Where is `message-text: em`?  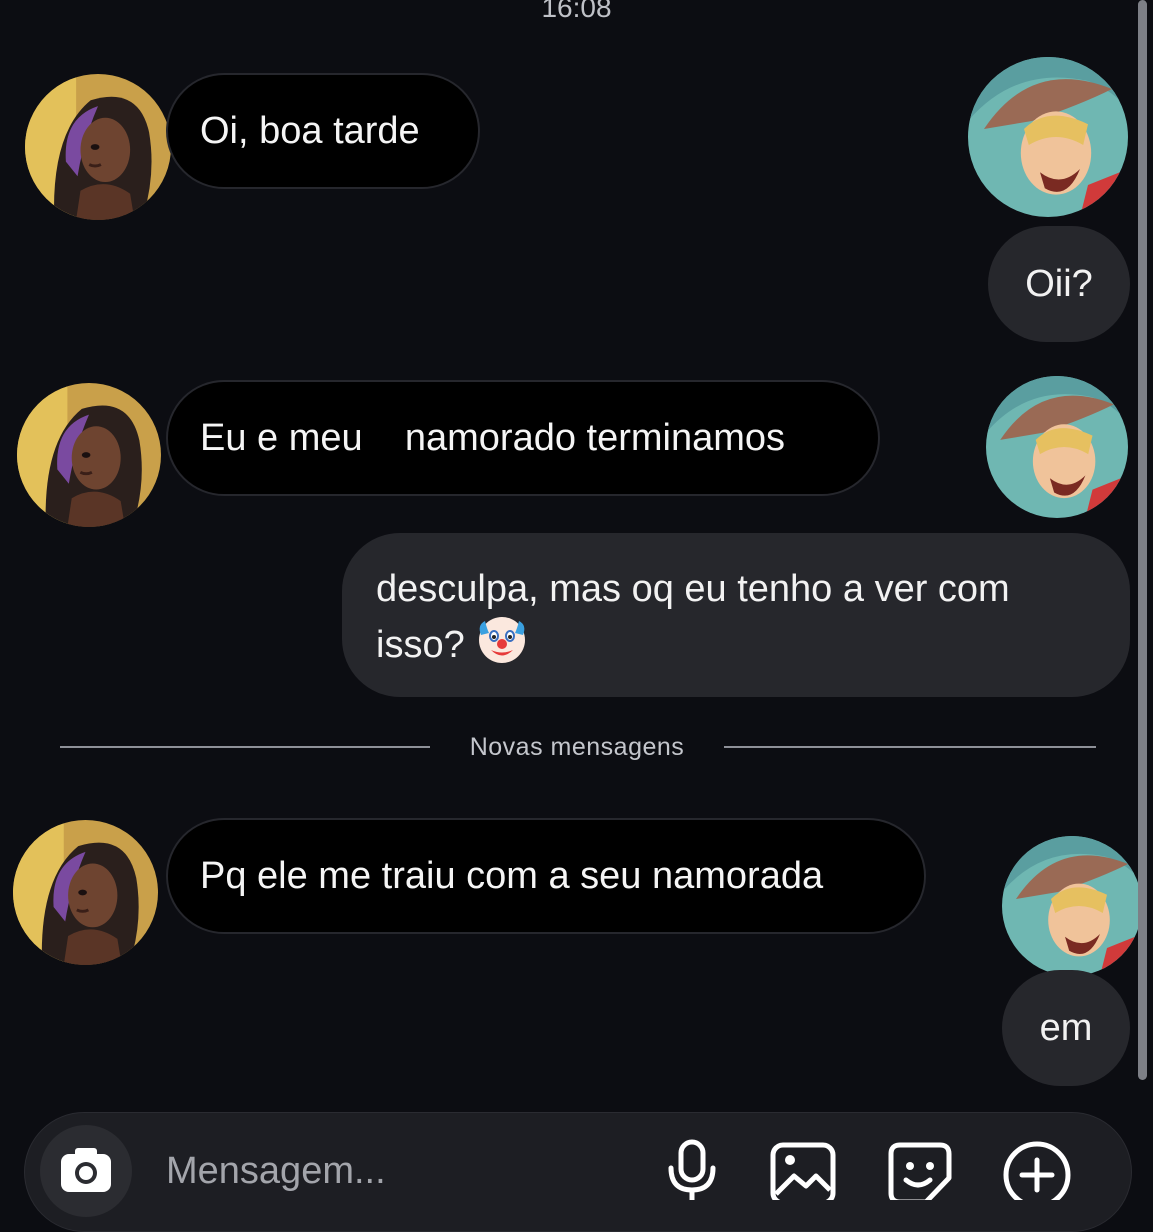 message-text: em is located at coordinates (1066, 1027).